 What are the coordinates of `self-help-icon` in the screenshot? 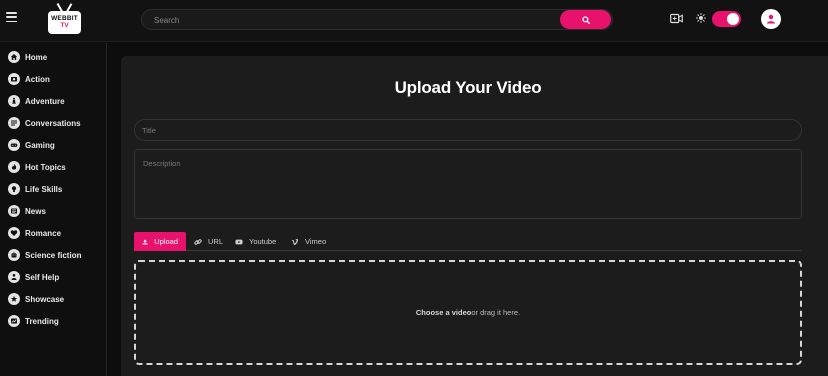 It's located at (14, 277).